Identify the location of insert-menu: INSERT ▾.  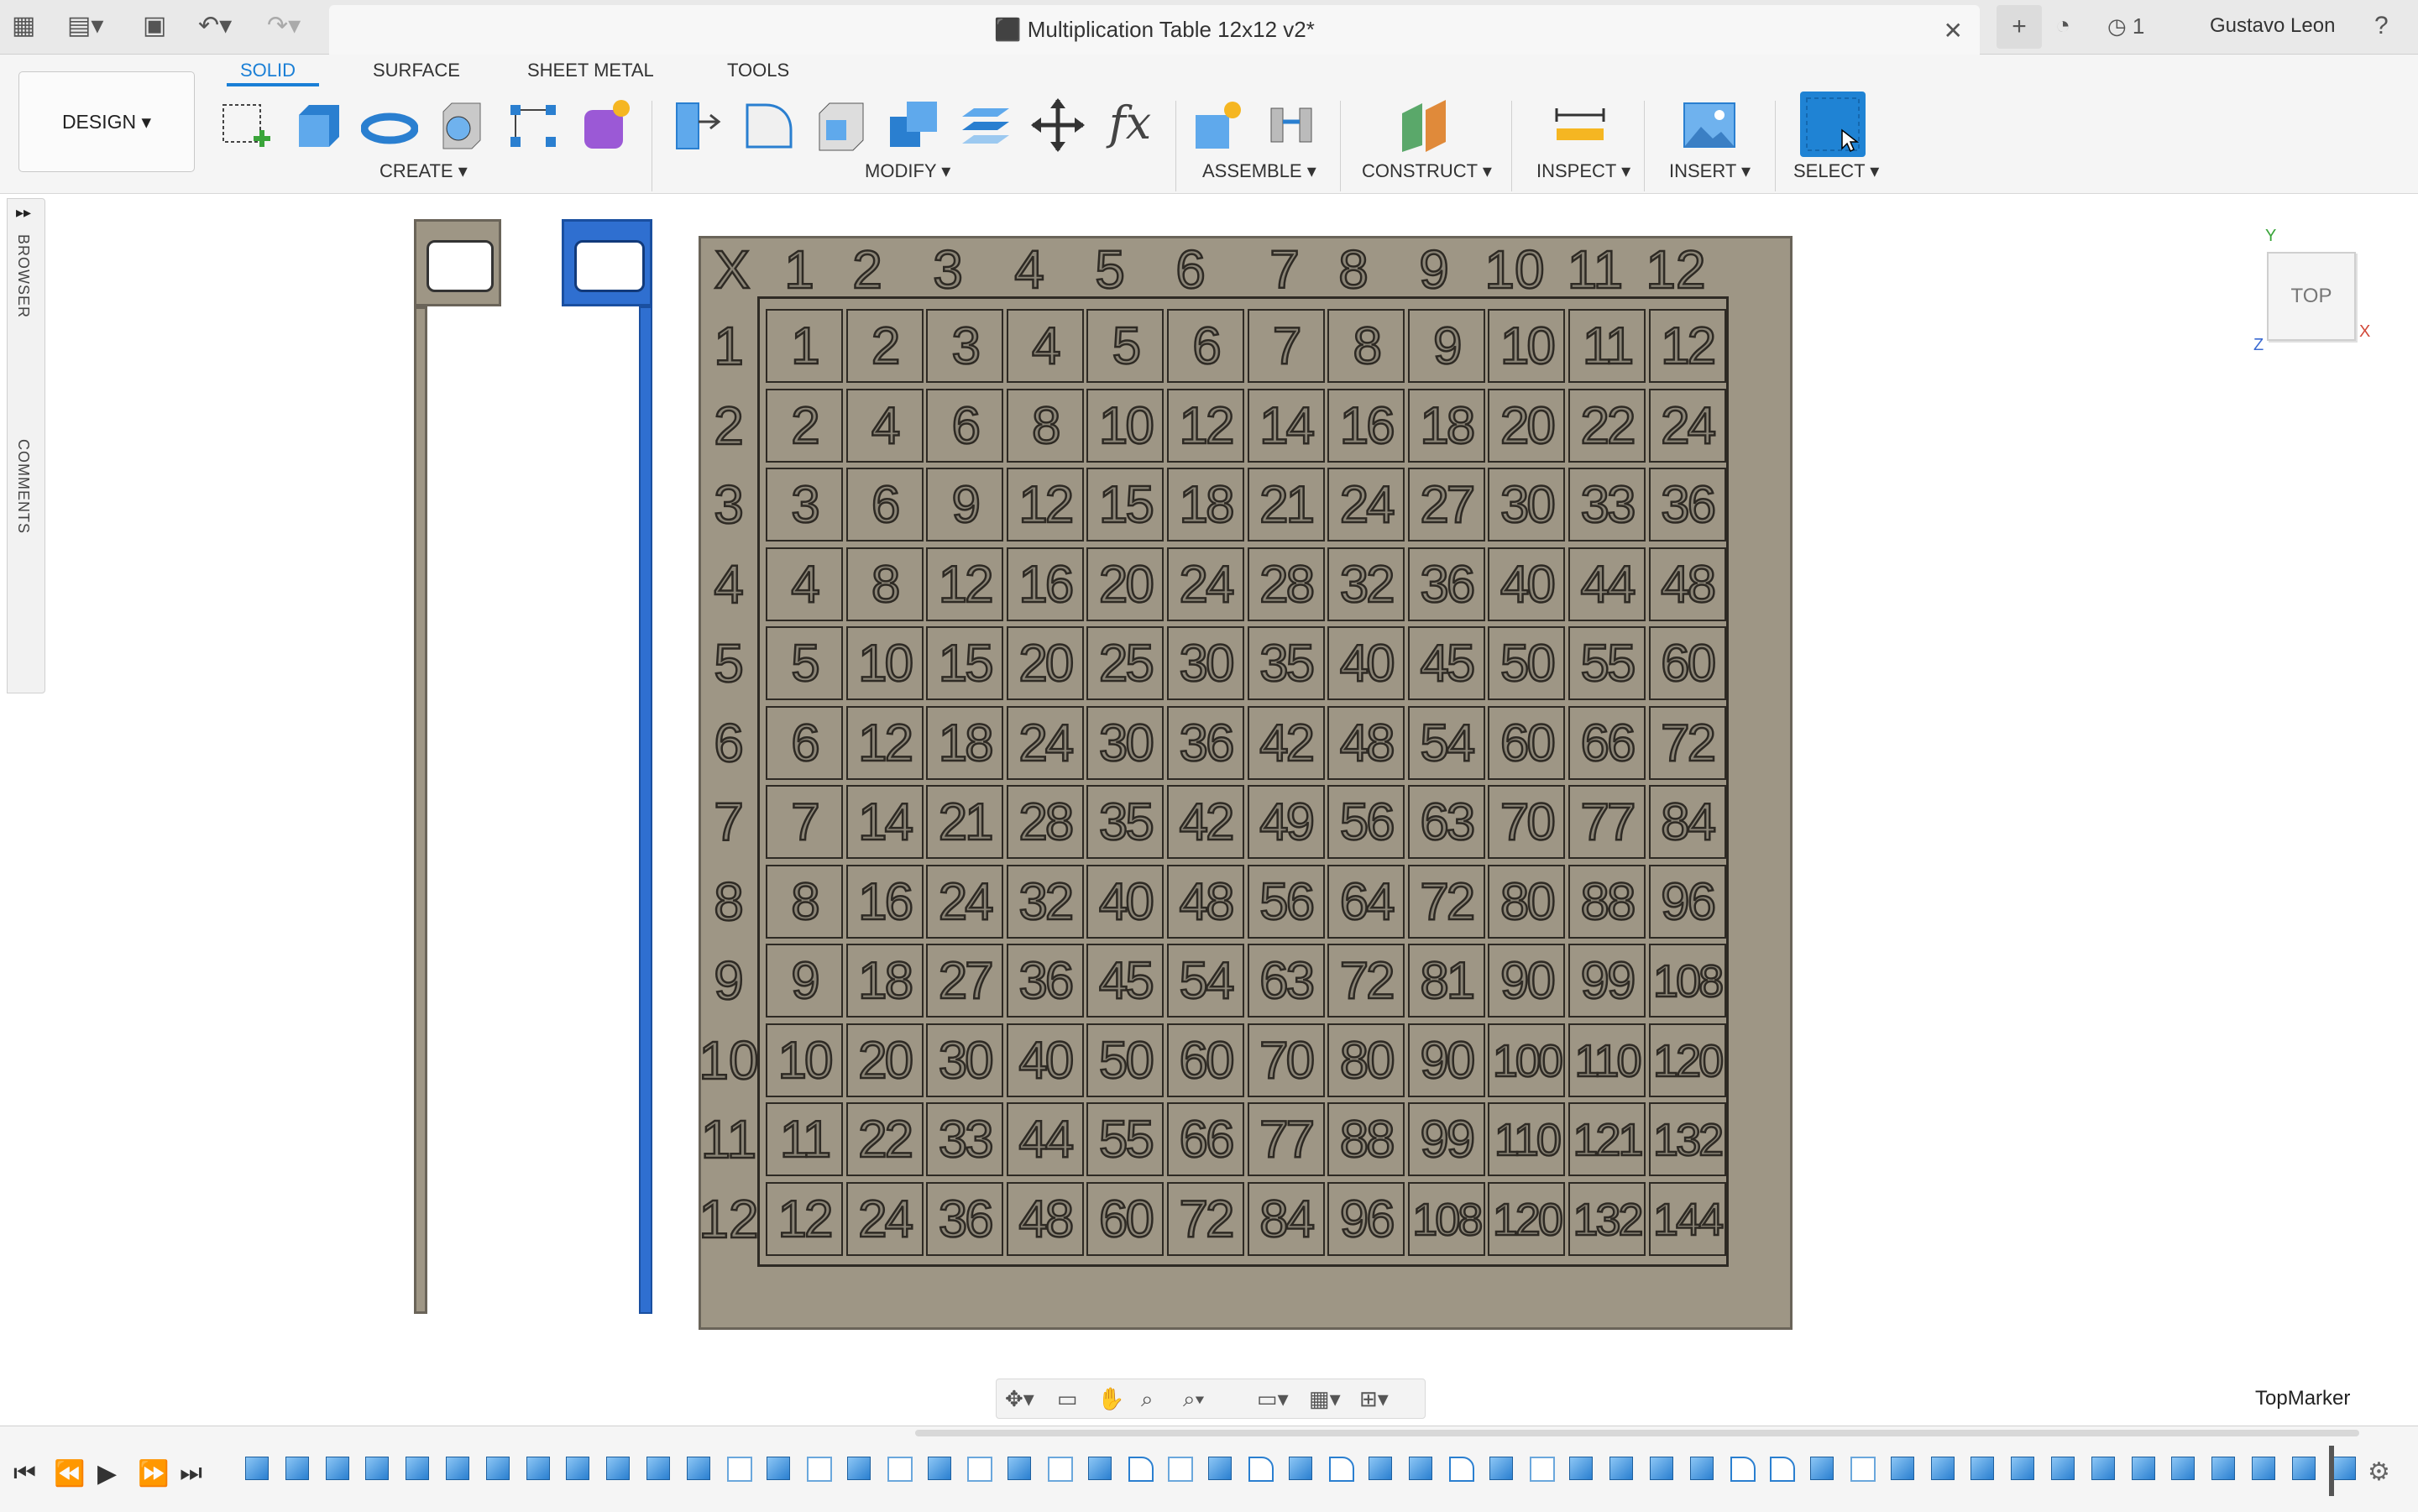
(1710, 171).